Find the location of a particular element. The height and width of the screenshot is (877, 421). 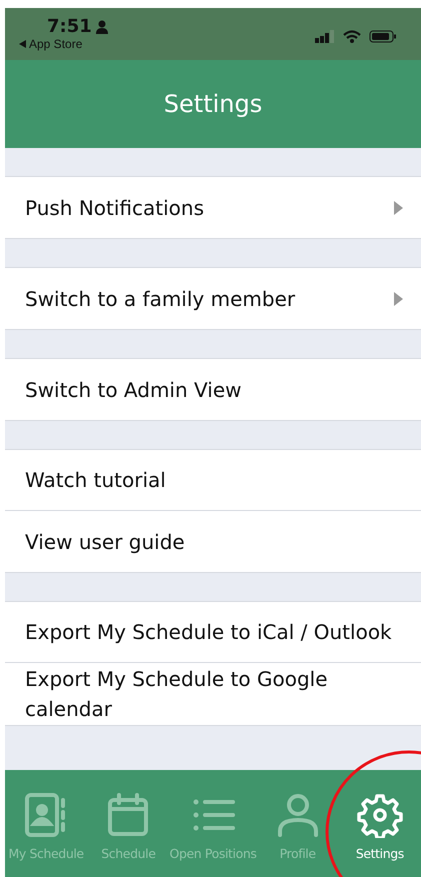

settings-row: Watch tutorial is located at coordinates (213, 480).